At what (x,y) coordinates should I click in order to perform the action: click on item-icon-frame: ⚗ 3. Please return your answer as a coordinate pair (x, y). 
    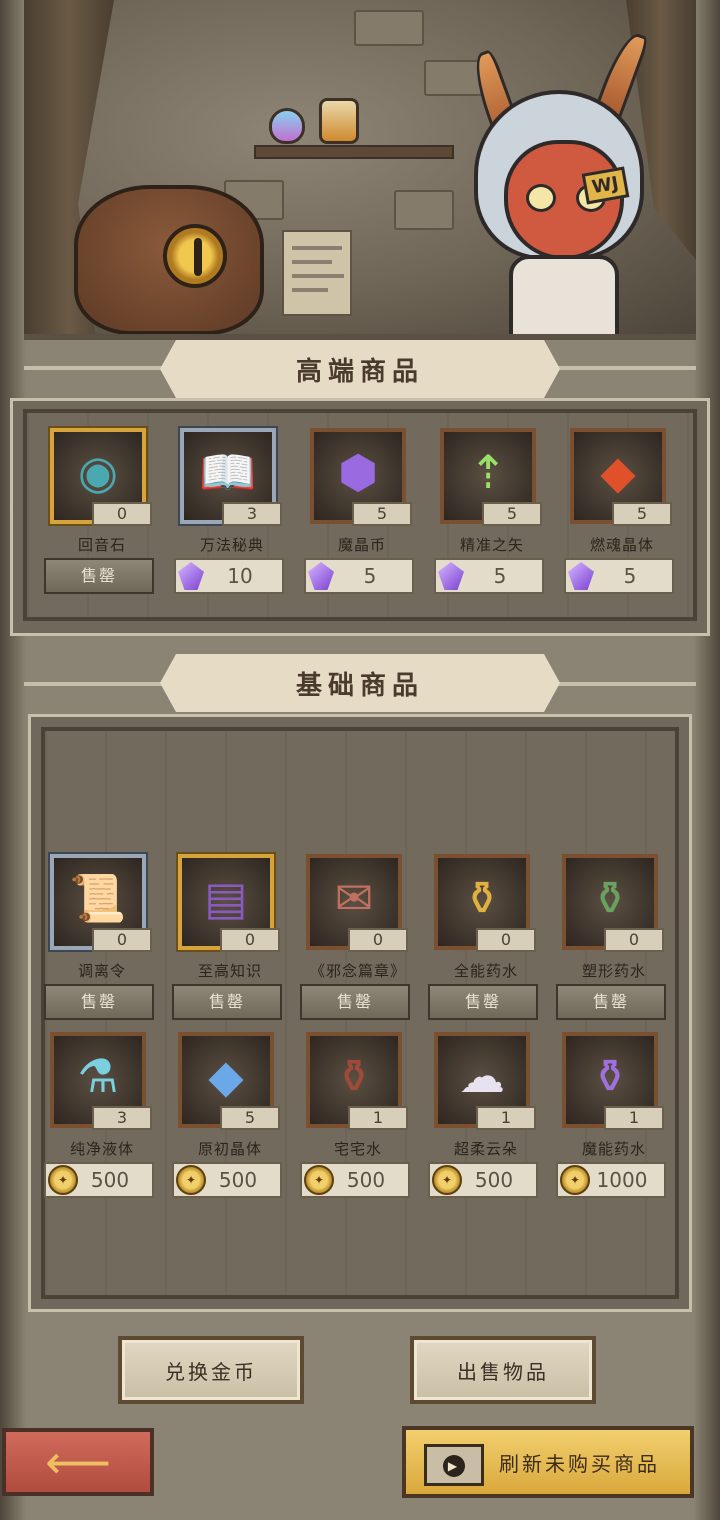
    Looking at the image, I should click on (101, 1081).